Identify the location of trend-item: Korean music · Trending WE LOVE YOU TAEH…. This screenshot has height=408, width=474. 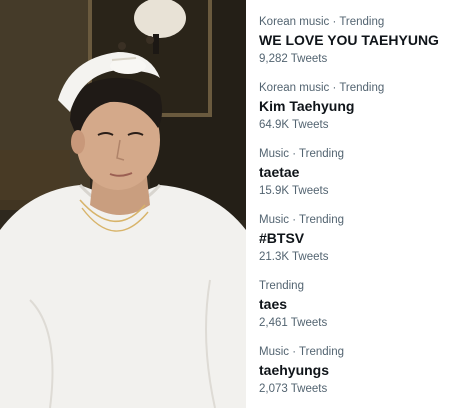
(365, 46).